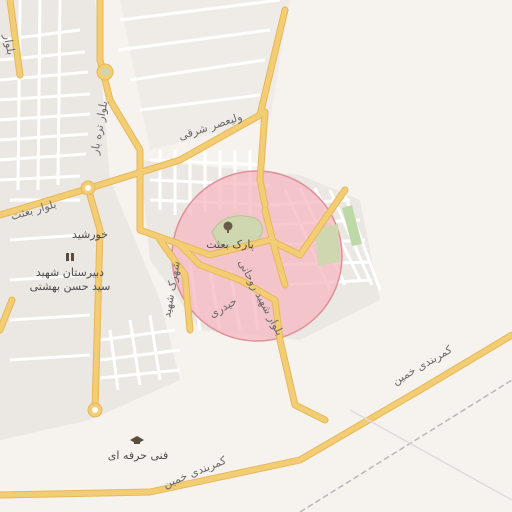 Image resolution: width=512 pixels, height=512 pixels. What do you see at coordinates (90, 234) in the screenshot?
I see `poi-label-khorshid: خورشید` at bounding box center [90, 234].